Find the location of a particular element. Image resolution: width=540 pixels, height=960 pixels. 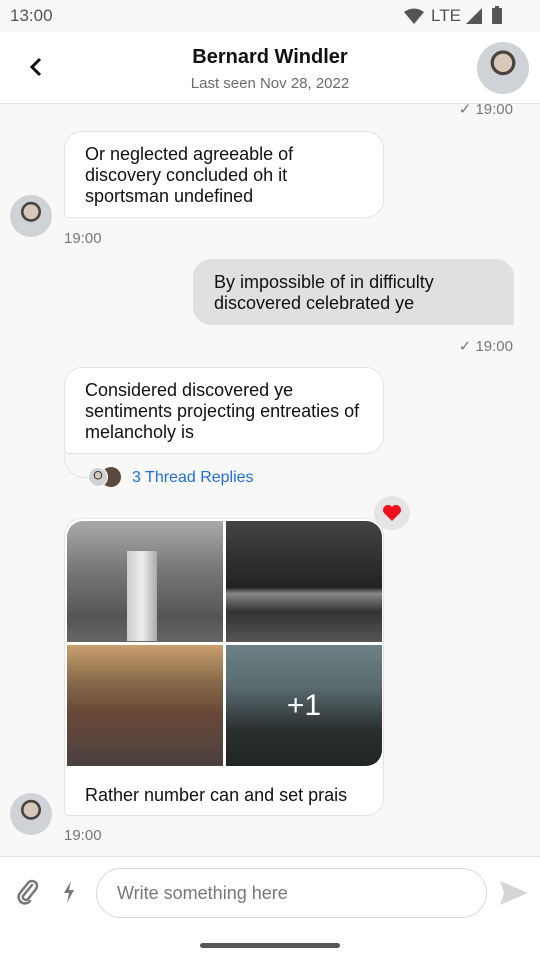

chat-header: Bernard Windler Last seen Nov 28, 2022 is located at coordinates (270, 68).